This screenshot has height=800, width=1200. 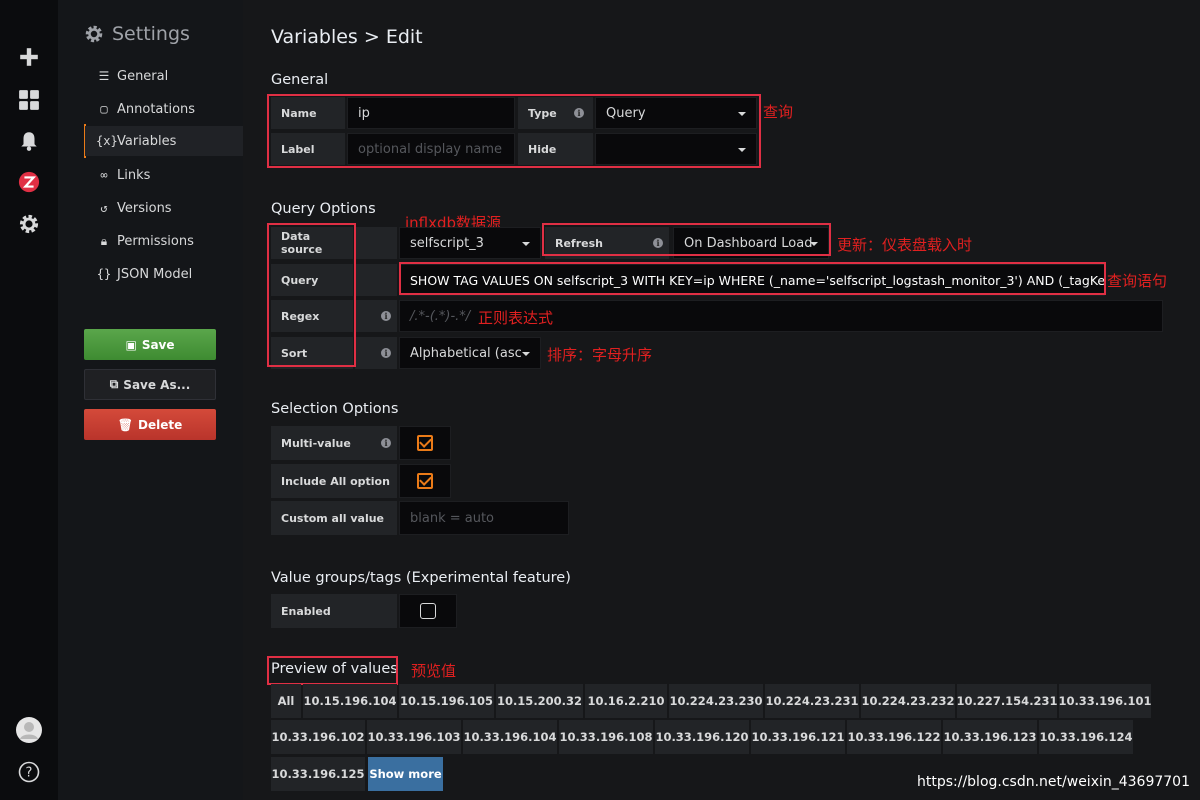 I want to click on annotation-sort-note: 排序：字母升序, so click(x=600, y=355).